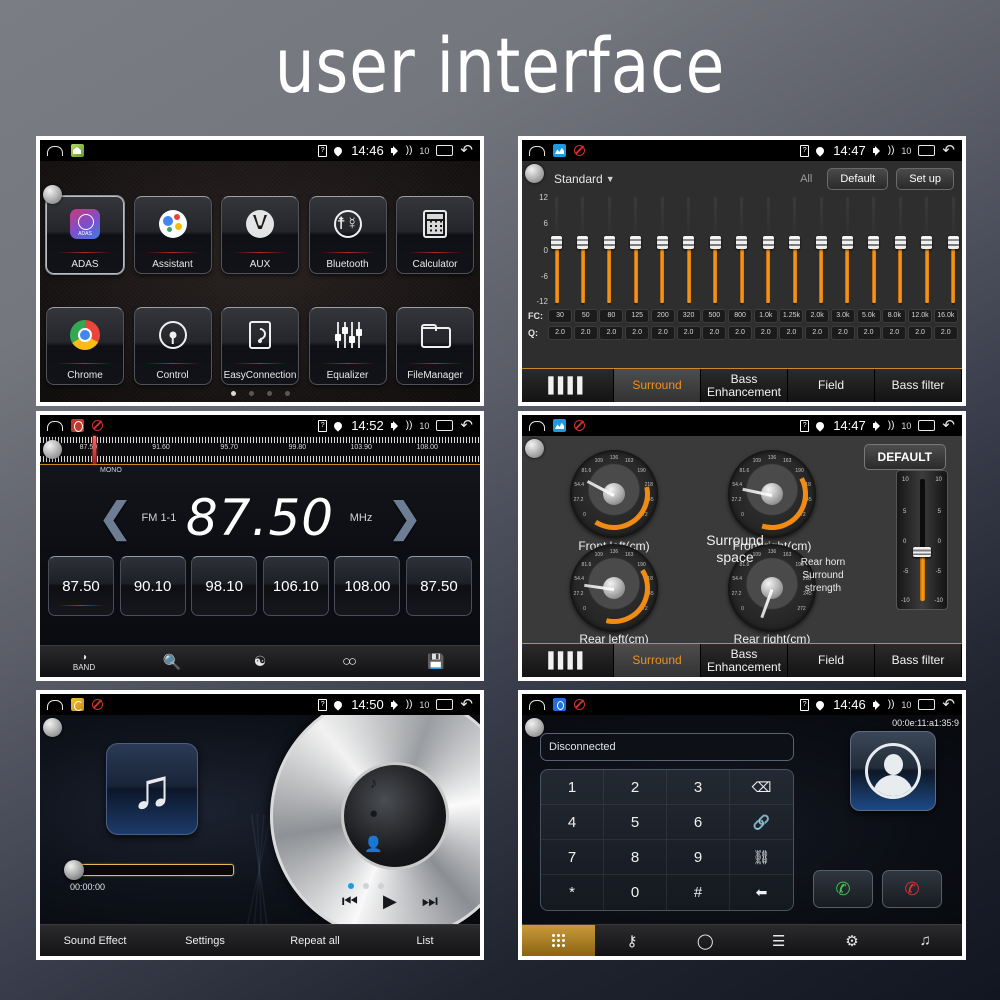 This screenshot has width=1000, height=1000. Describe the element at coordinates (172, 346) in the screenshot. I see `app-tile-control: Control` at that location.